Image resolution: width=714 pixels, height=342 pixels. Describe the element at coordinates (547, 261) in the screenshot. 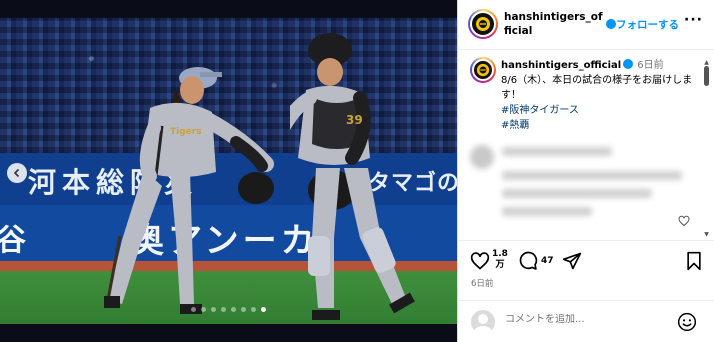

I see `comment-count: 47` at that location.